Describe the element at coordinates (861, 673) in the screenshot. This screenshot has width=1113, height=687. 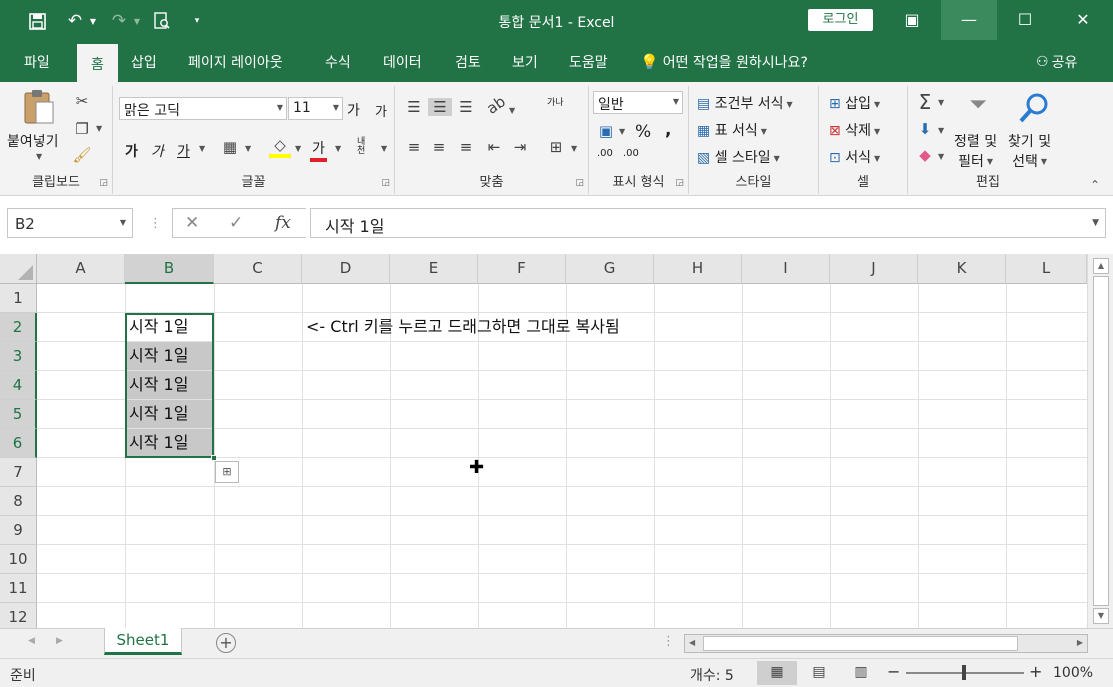
I see `page-break-view-icon: ▥` at that location.